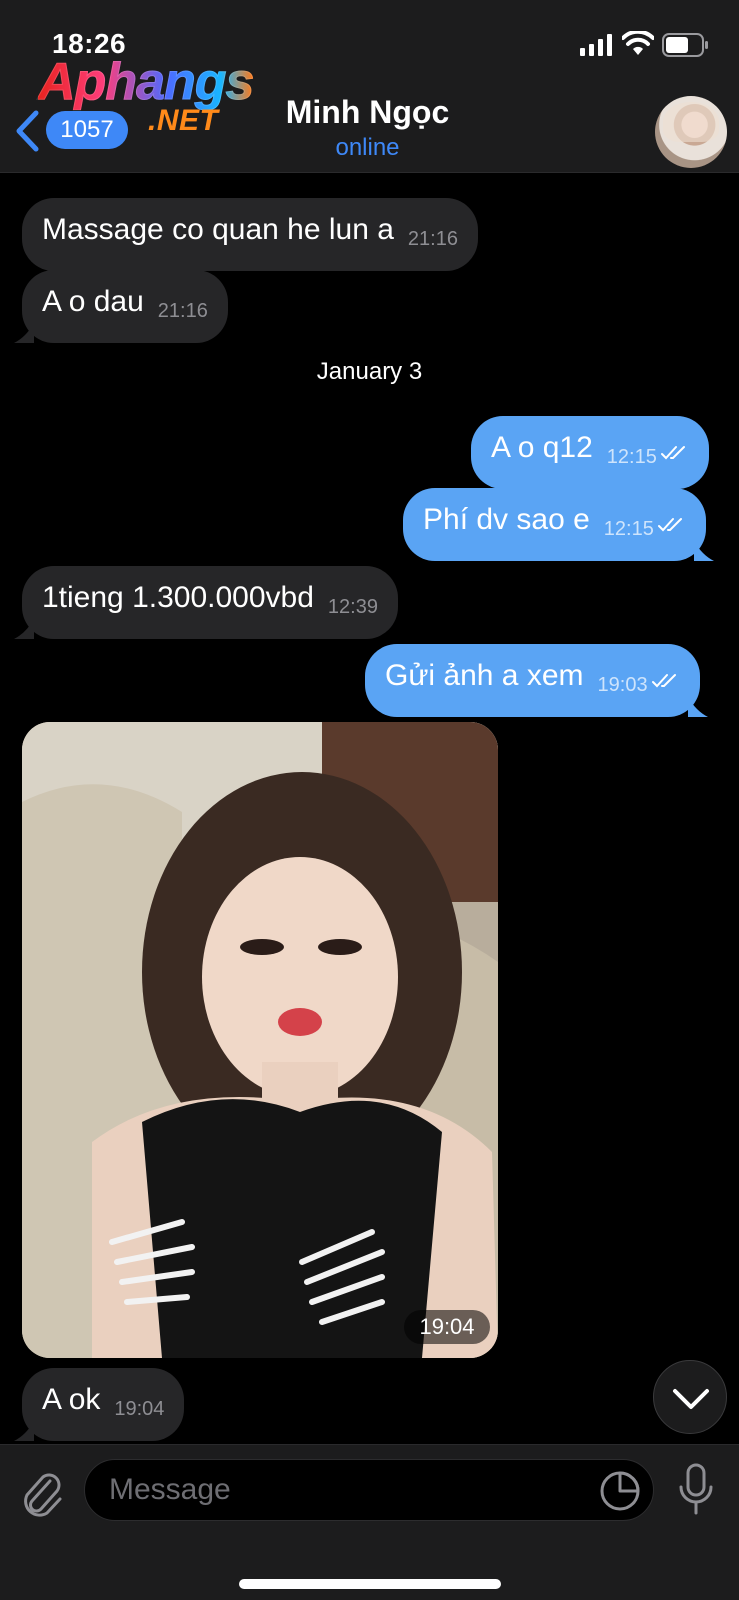  I want to click on message-input-bar, so click(369, 1522).